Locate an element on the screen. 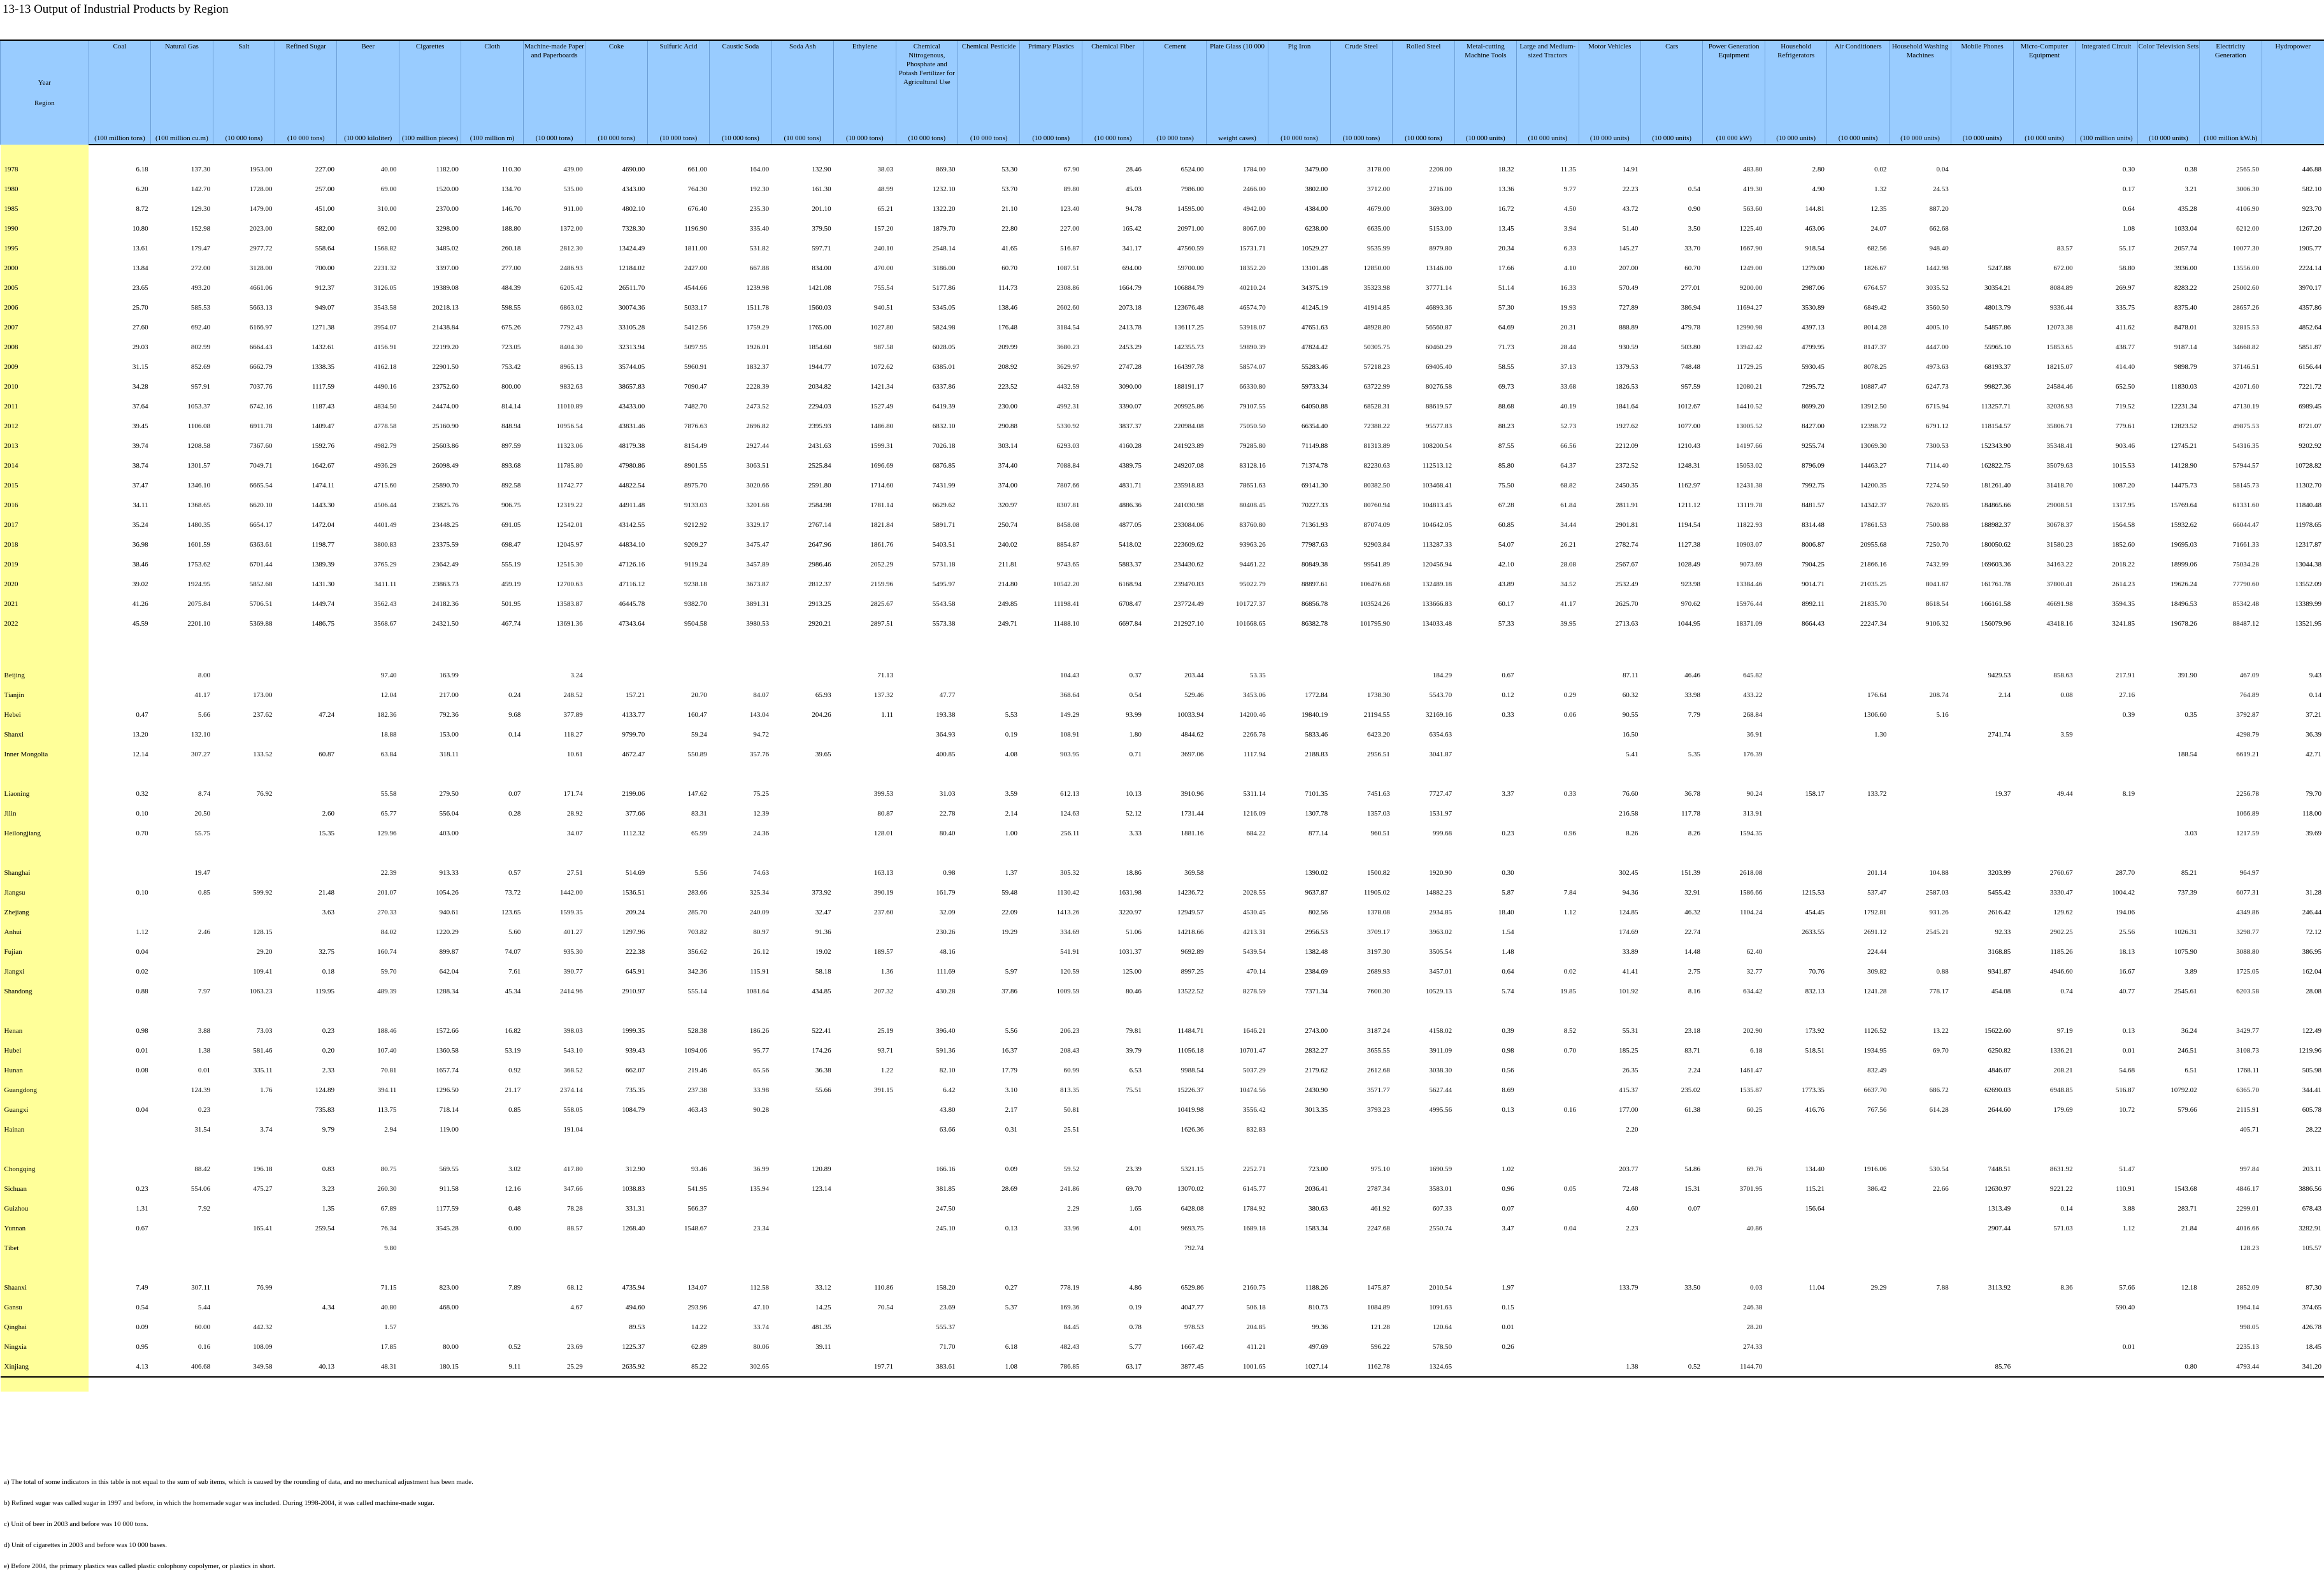 The width and height of the screenshot is (2324, 1577). table-cell: 1297.96 is located at coordinates (616, 932).